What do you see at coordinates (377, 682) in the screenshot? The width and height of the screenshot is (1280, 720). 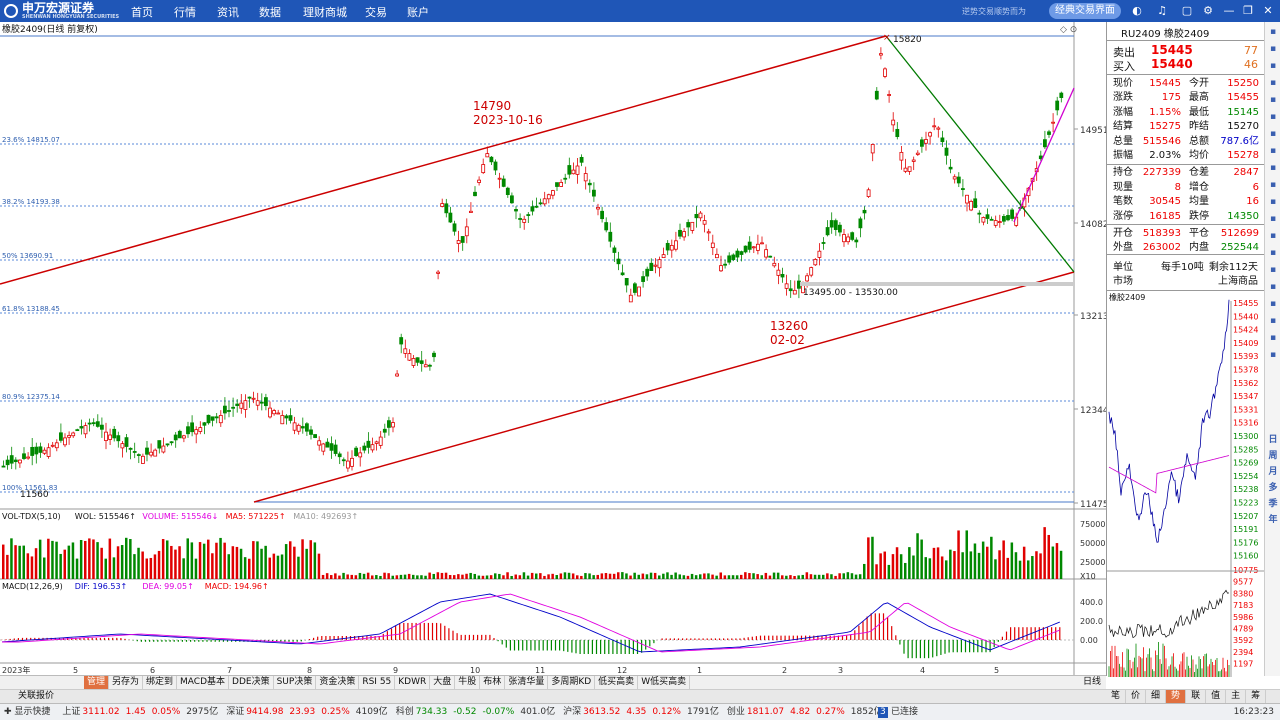 I see `indicator-tab: RSI 55` at bounding box center [377, 682].